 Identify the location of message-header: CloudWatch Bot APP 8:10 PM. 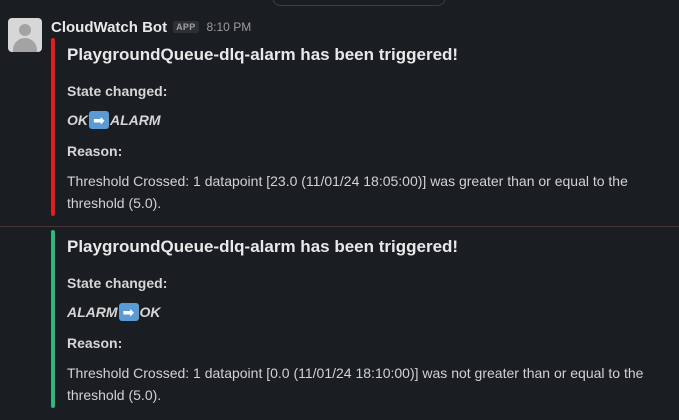
(151, 27).